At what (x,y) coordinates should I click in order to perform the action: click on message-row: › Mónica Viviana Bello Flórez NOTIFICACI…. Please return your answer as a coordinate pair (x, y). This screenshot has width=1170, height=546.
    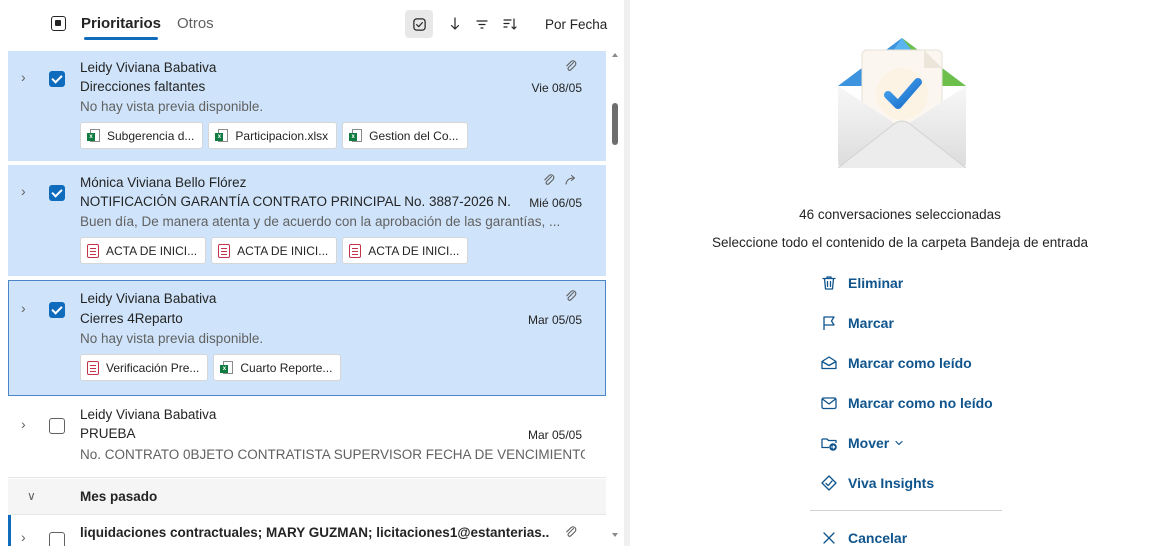
    Looking at the image, I should click on (307, 220).